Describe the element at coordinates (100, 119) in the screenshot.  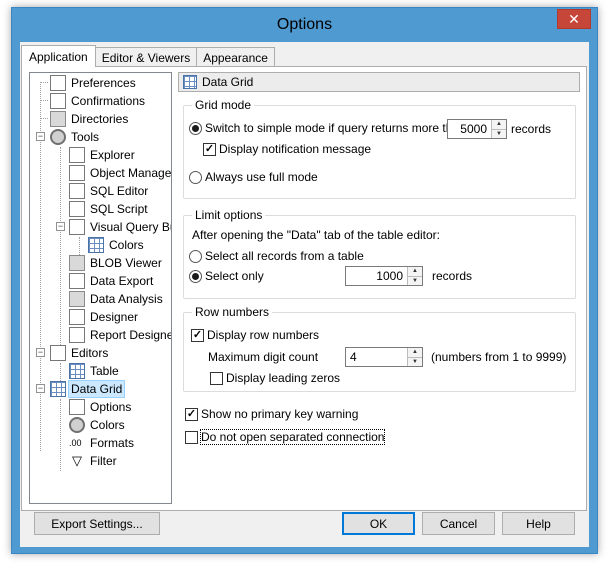
I see `tree-item-label: Directories` at that location.